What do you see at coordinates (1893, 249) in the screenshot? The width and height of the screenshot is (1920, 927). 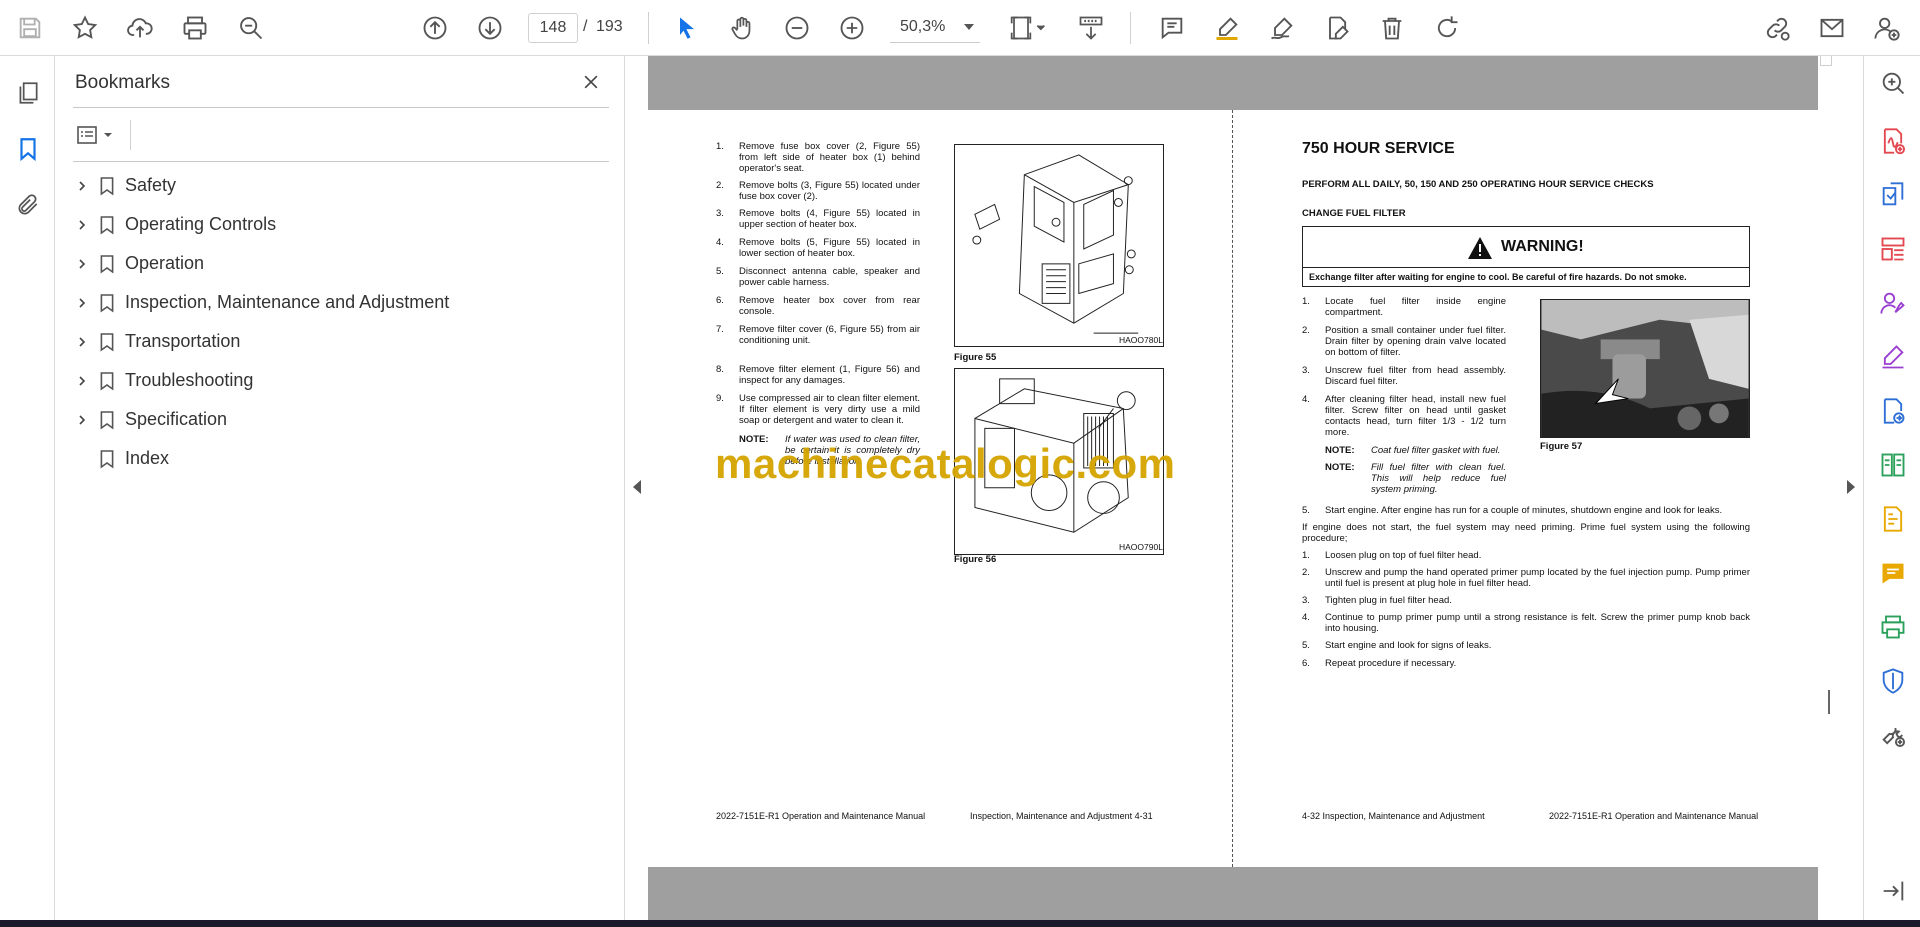 I see `organize-pages-icon` at bounding box center [1893, 249].